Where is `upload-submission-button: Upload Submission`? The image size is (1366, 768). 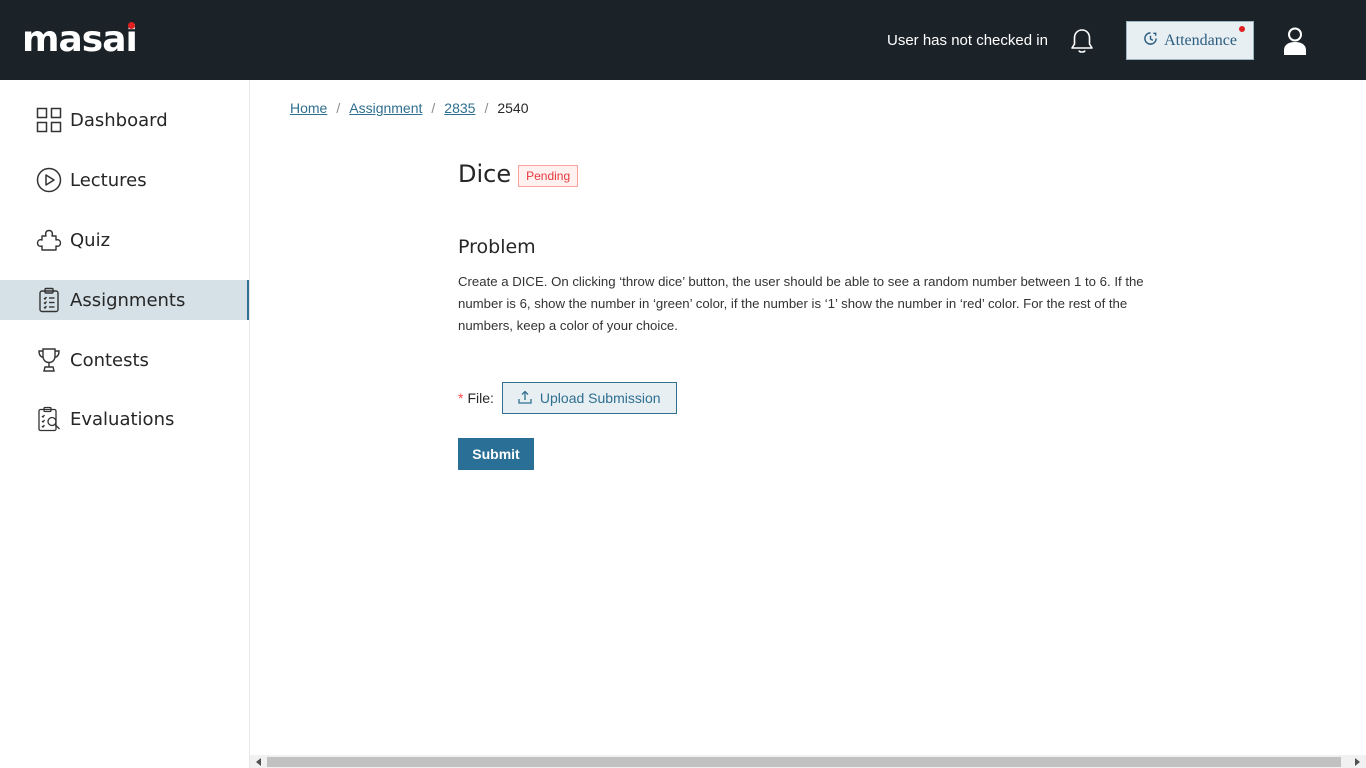 upload-submission-button: Upload Submission is located at coordinates (589, 398).